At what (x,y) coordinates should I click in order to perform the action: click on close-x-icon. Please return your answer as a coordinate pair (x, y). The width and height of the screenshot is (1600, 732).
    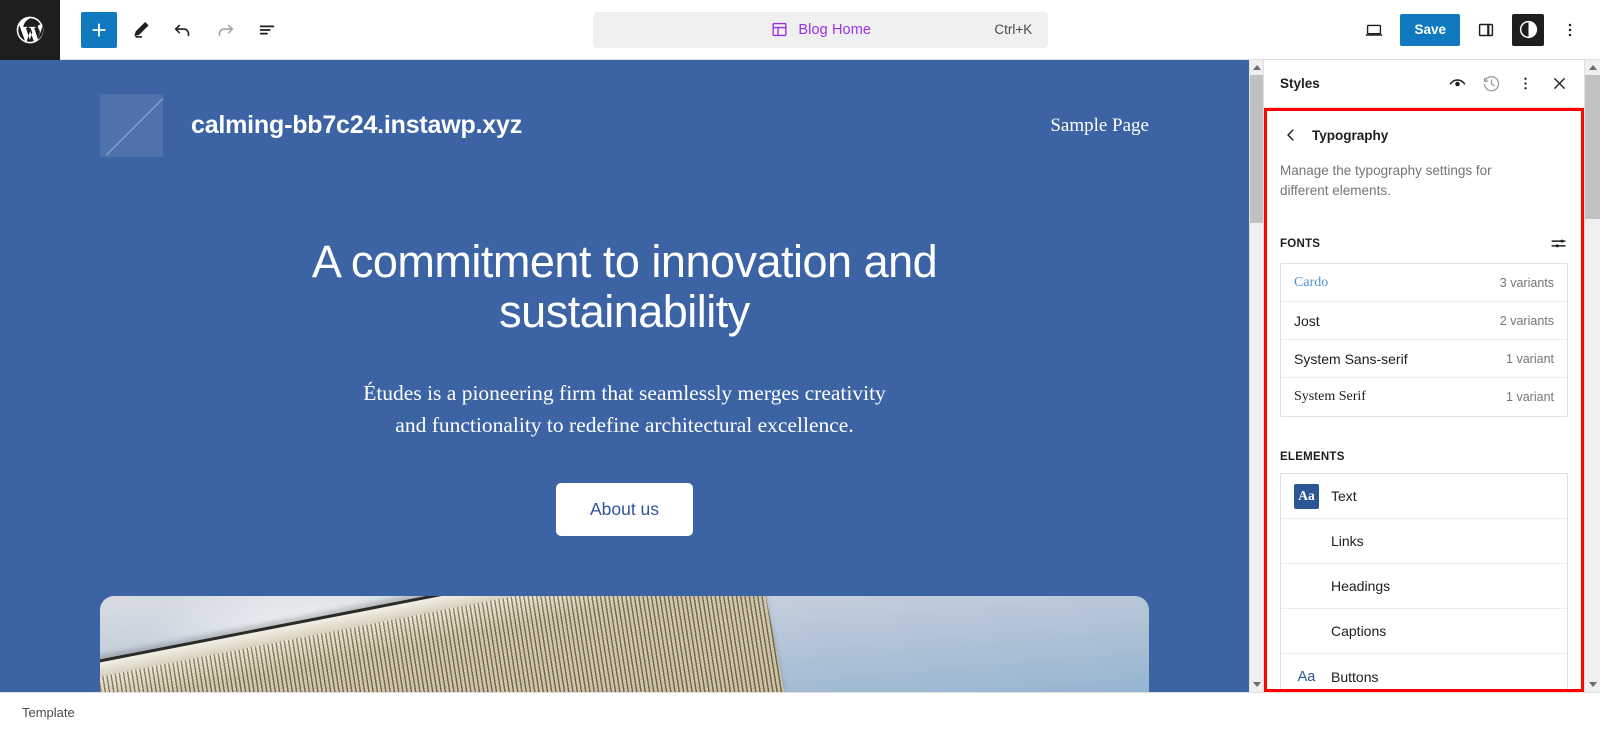
    Looking at the image, I should click on (1559, 83).